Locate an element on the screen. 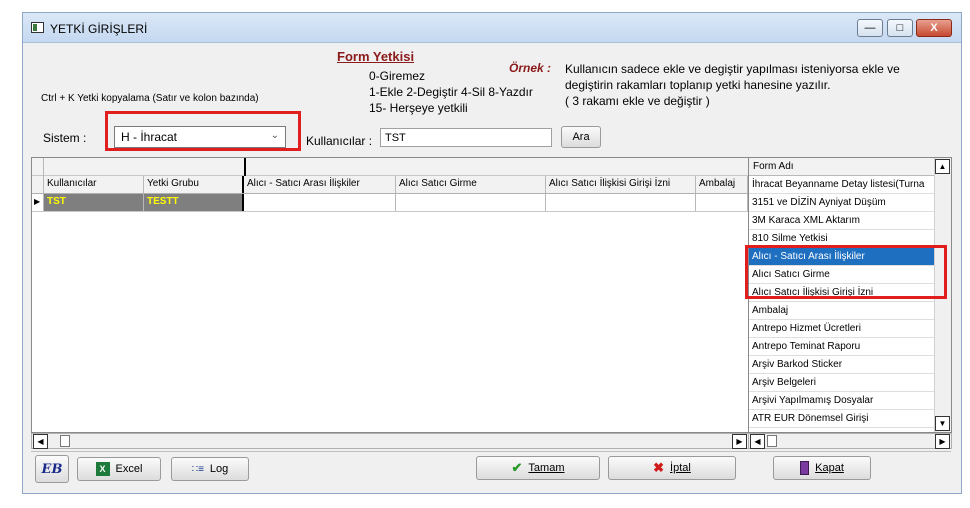  col-header-kullanicilar: Kullanıcılar is located at coordinates (94, 184).